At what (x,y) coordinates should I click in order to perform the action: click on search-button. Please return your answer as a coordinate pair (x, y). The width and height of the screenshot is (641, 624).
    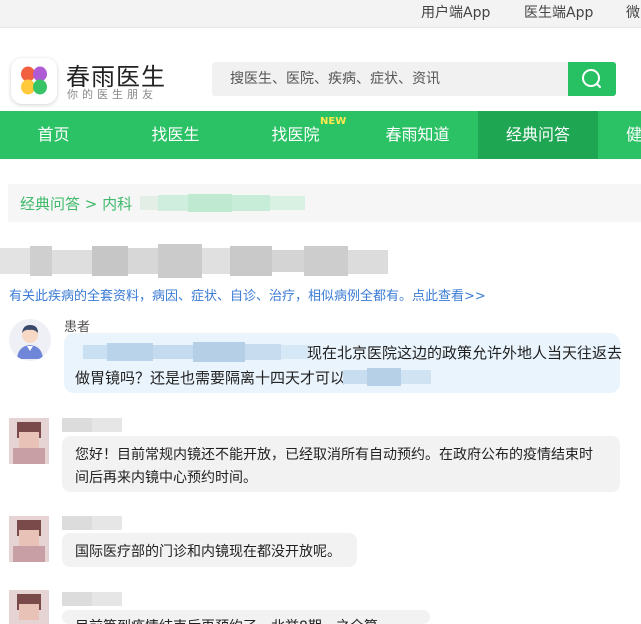
    Looking at the image, I should click on (592, 79).